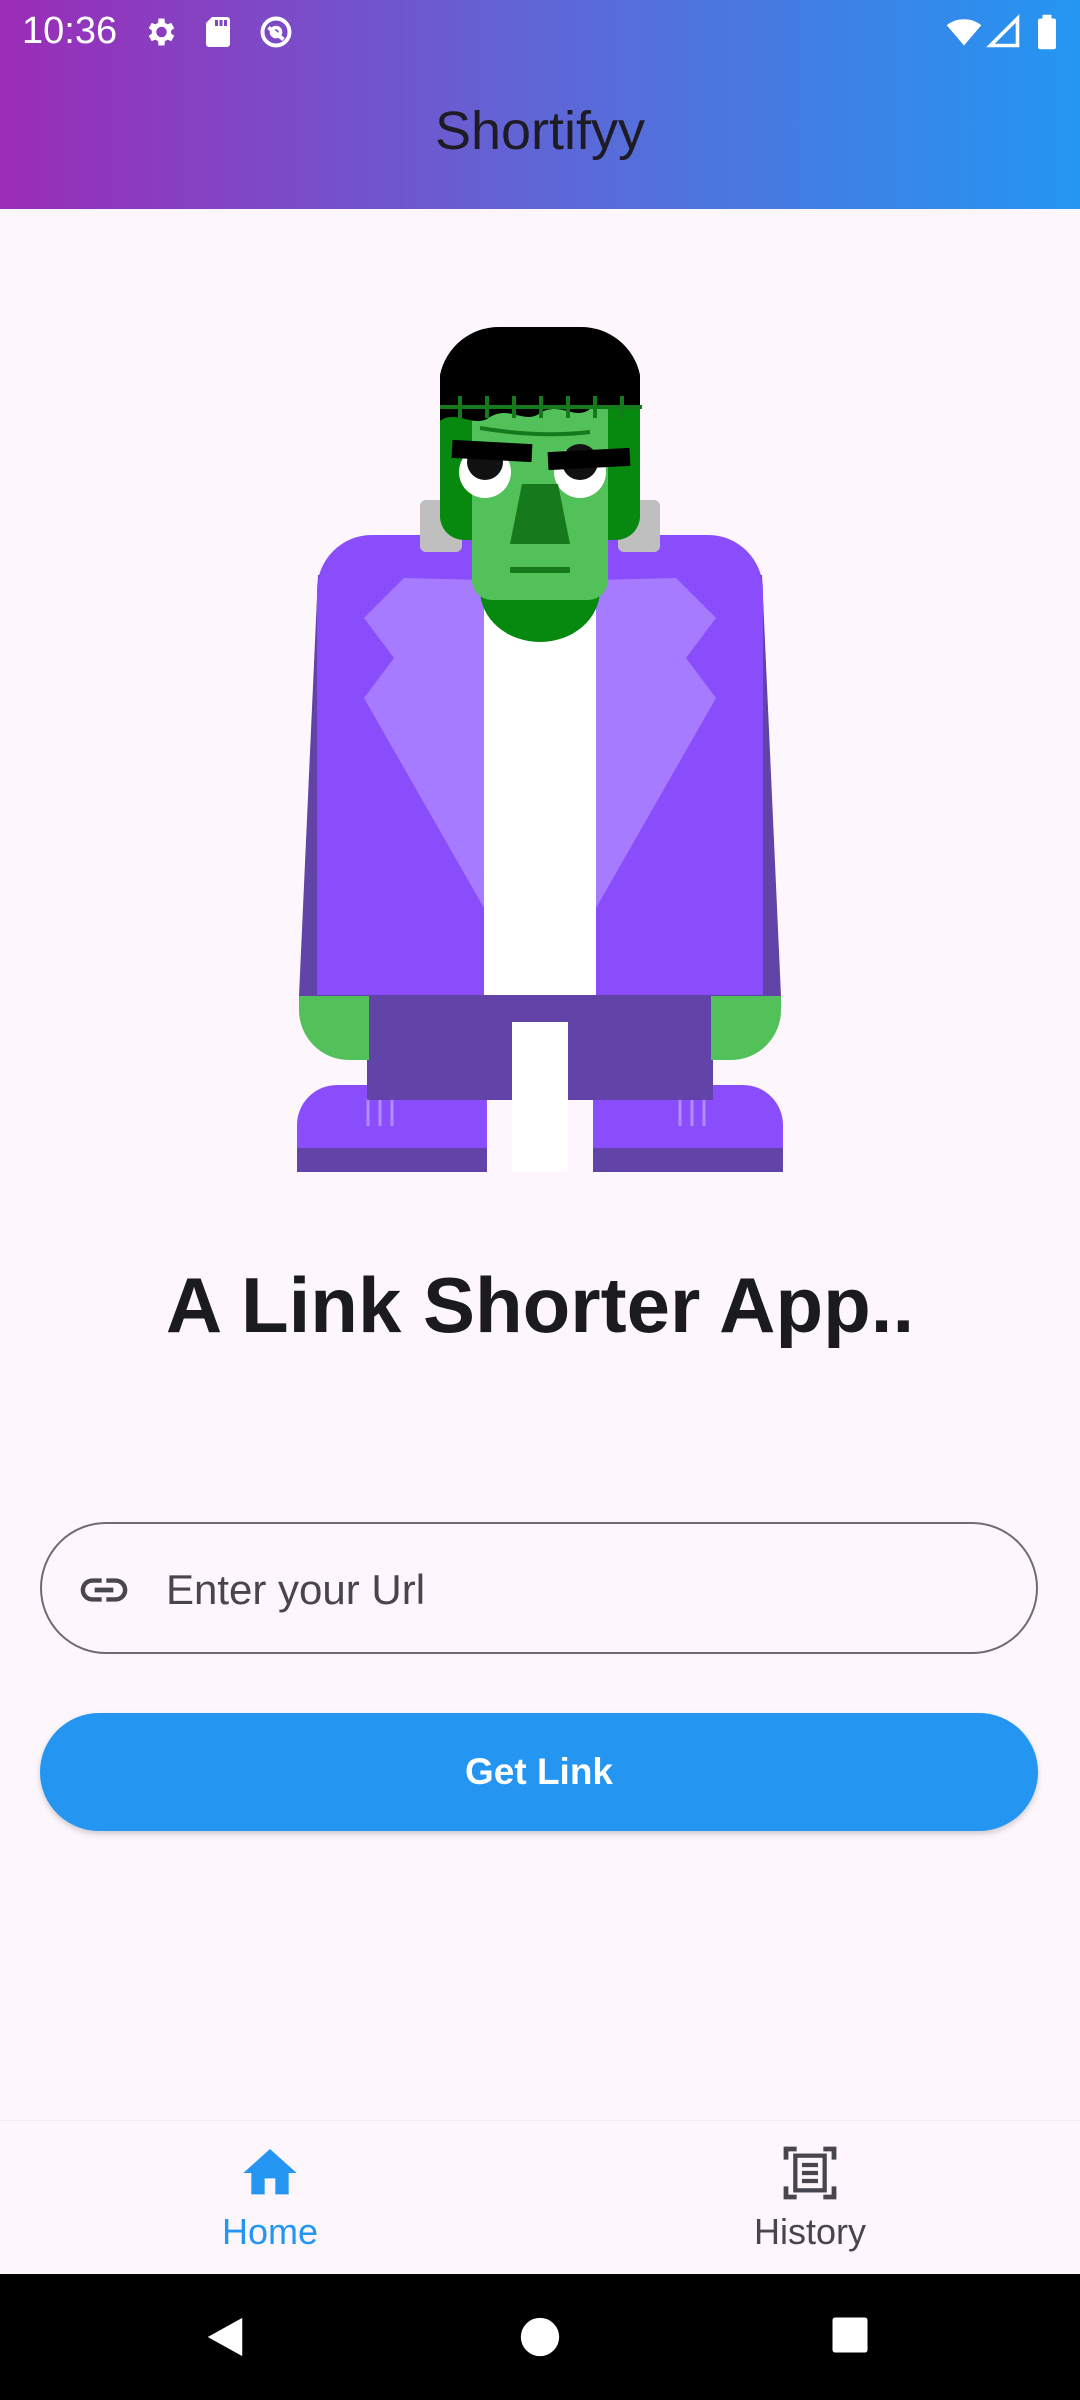 This screenshot has width=1080, height=2400. What do you see at coordinates (225, 2337) in the screenshot?
I see `back-icon` at bounding box center [225, 2337].